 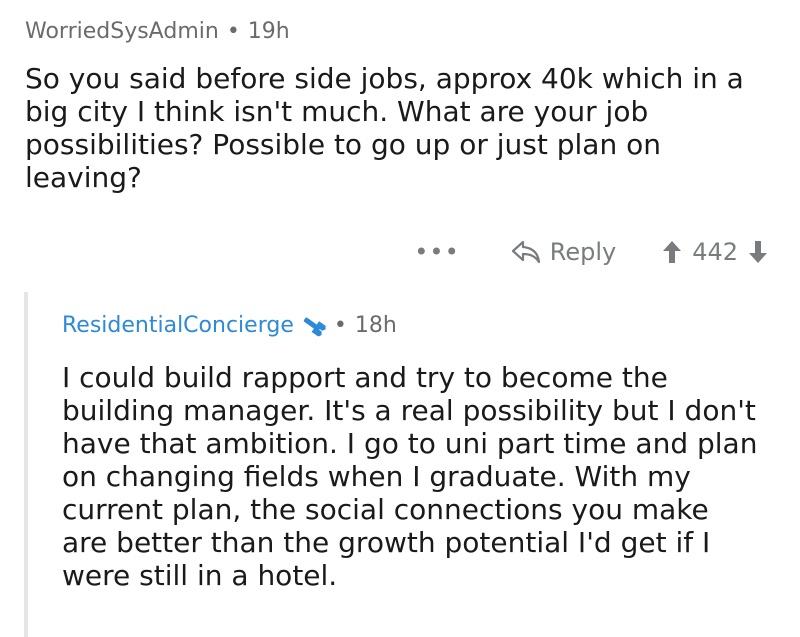 I want to click on more-options-button: •••, so click(x=436, y=252).